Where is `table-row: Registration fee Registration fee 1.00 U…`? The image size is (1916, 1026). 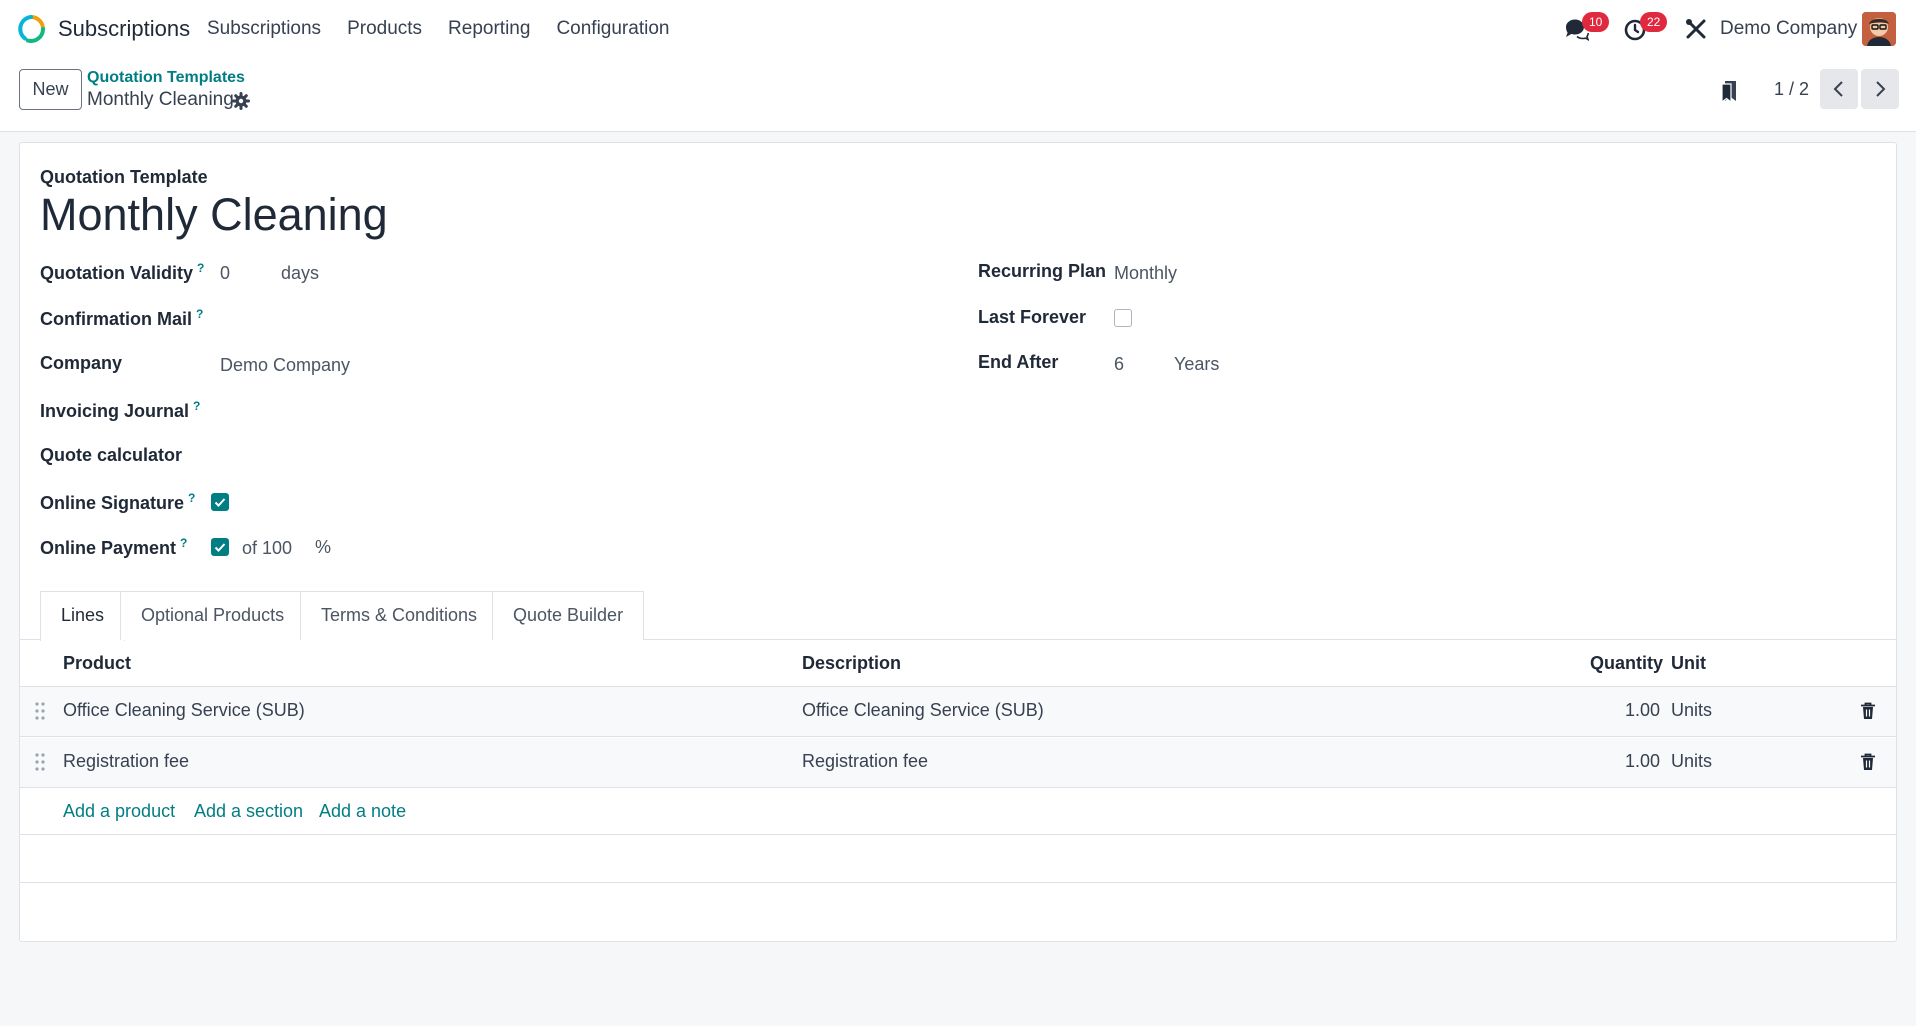
table-row: Registration fee Registration fee 1.00 U… is located at coordinates (958, 763).